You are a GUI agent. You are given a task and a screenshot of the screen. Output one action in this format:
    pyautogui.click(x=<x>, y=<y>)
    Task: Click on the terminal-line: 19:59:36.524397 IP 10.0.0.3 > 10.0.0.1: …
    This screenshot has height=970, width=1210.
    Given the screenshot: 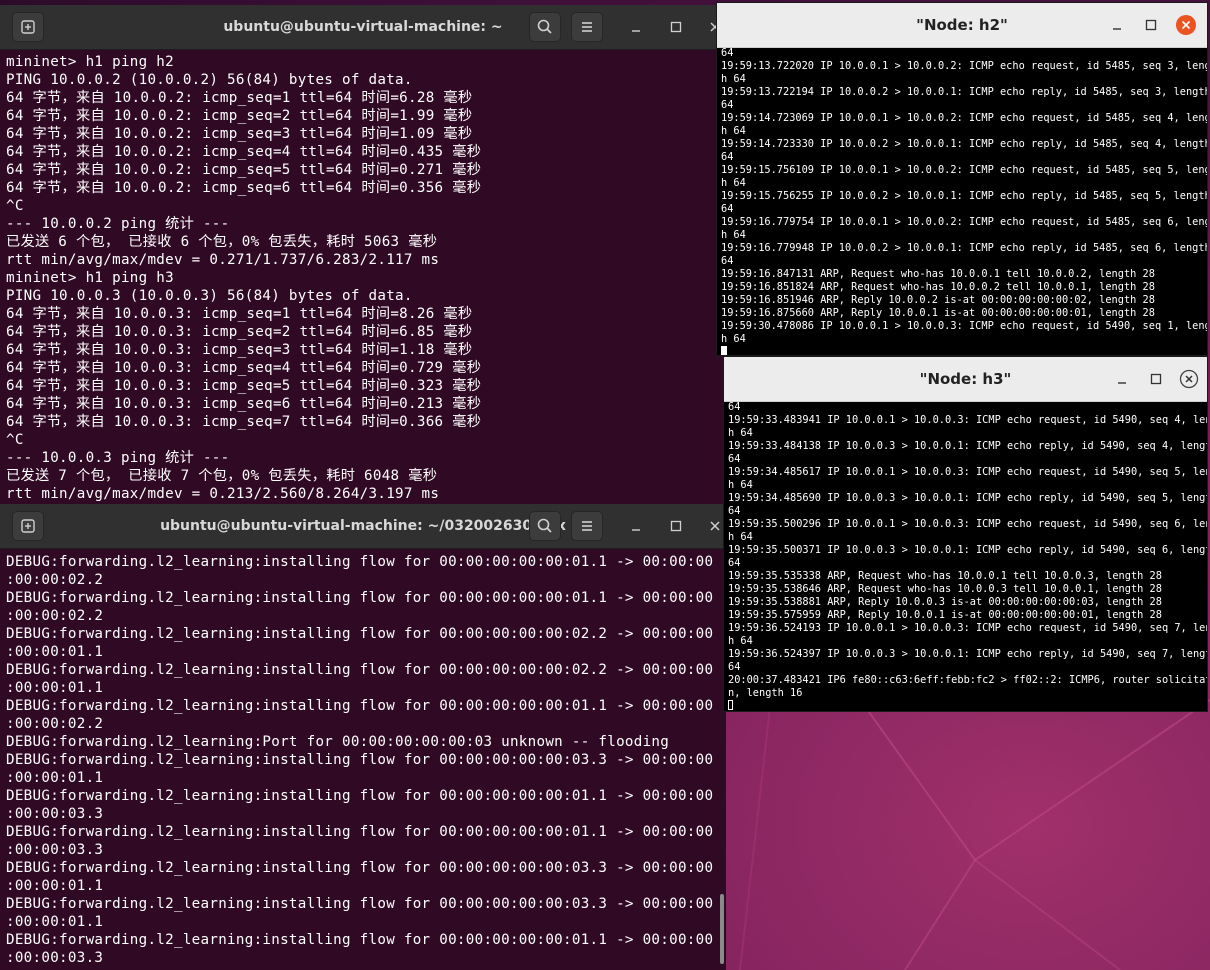 What is the action you would take?
    pyautogui.click(x=967, y=654)
    